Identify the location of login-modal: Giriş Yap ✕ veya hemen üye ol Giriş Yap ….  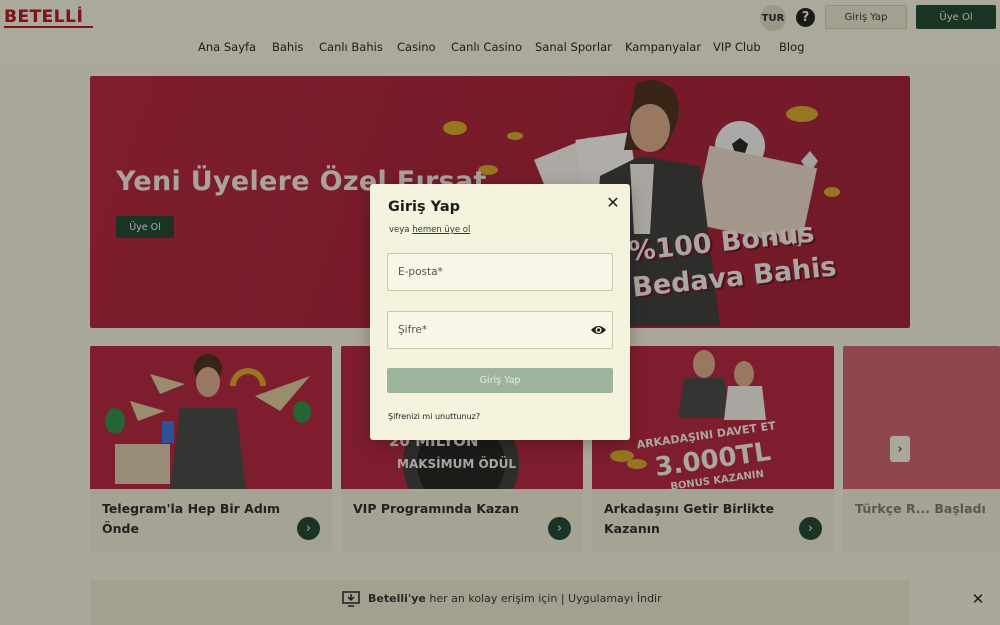
(500, 312).